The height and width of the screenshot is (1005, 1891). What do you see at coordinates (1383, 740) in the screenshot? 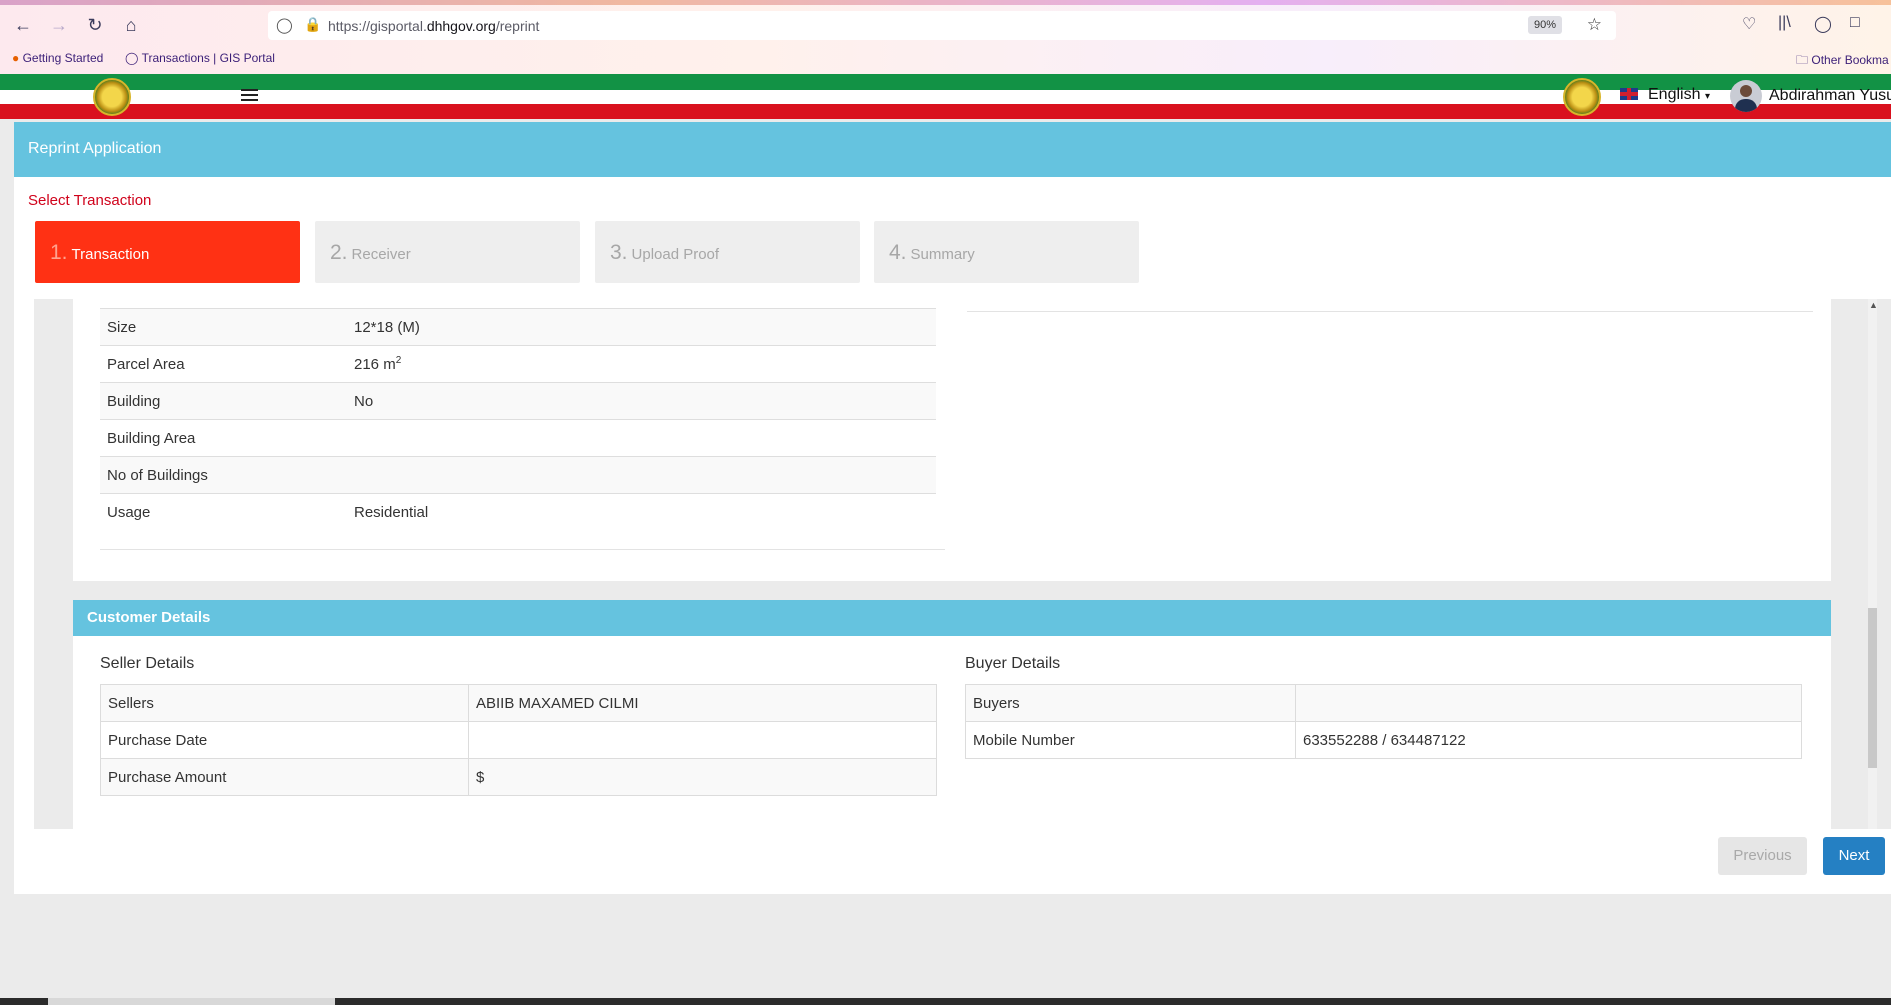
I see `table-row: Mobile Number 633552288 / 634487122` at bounding box center [1383, 740].